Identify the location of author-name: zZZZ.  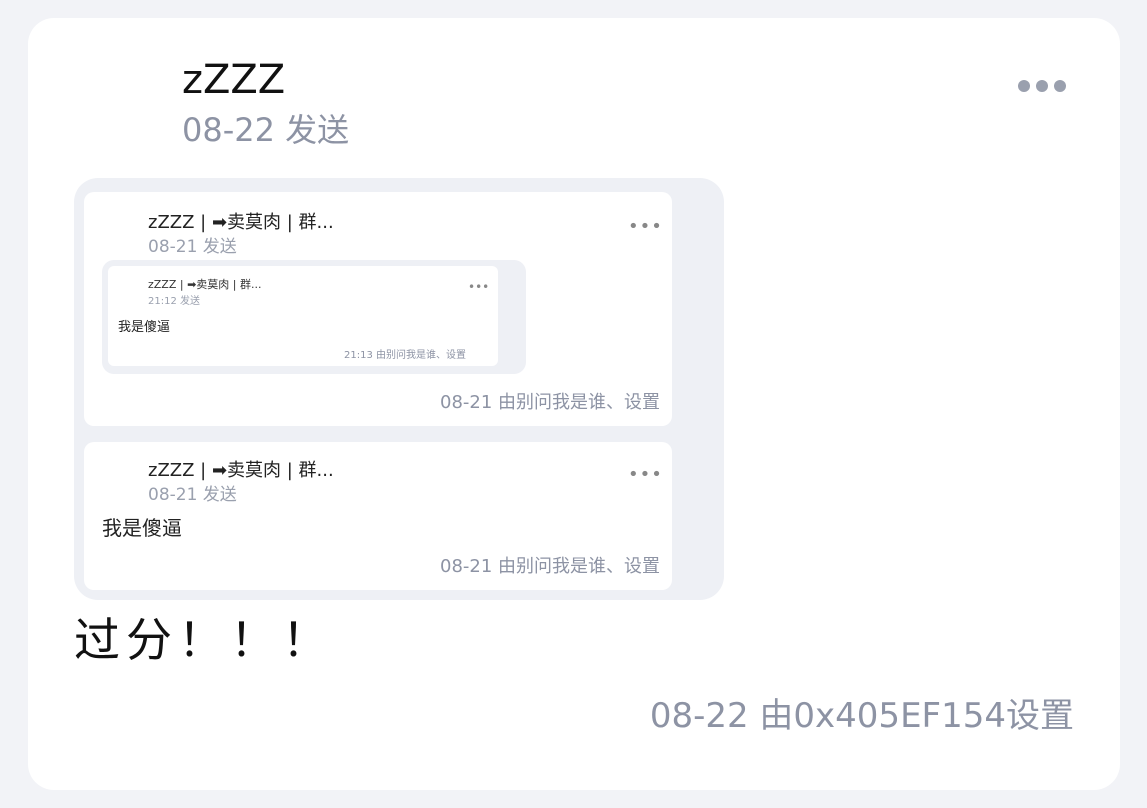
(233, 80).